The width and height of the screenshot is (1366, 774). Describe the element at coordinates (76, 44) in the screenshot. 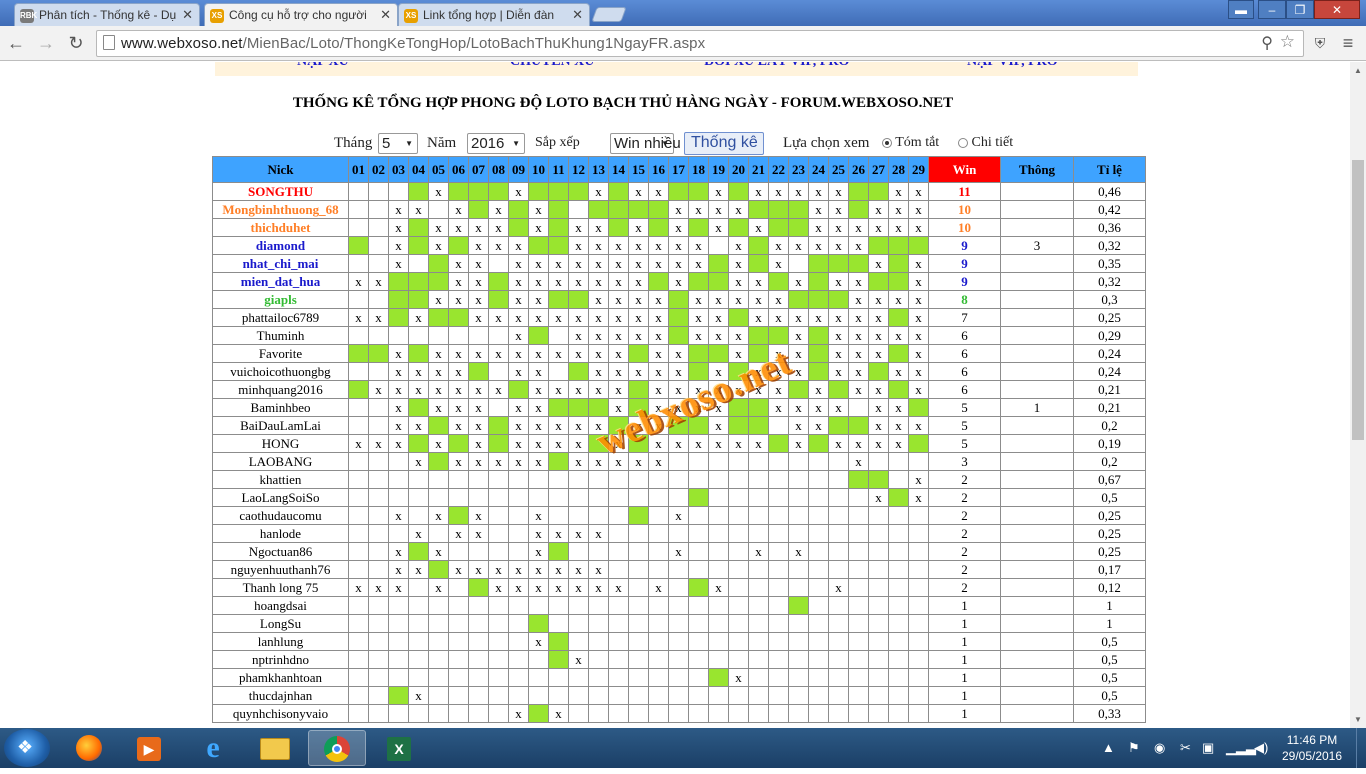

I see `reload-icon: ↻` at that location.